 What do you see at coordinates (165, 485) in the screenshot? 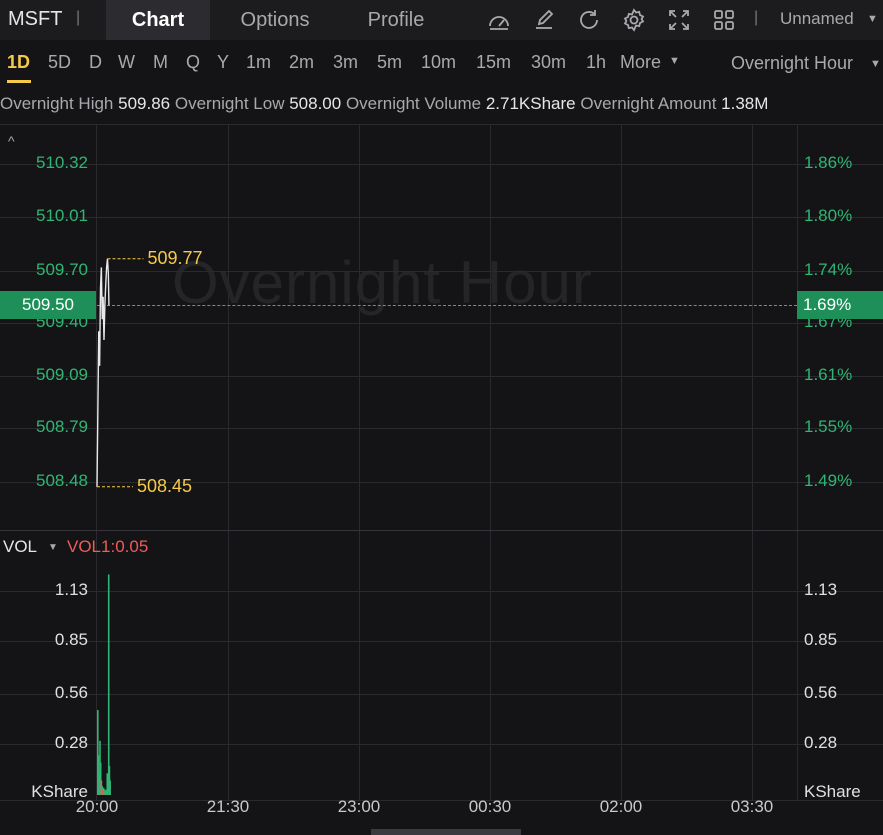
I see `low-price-label: 508.45` at bounding box center [165, 485].